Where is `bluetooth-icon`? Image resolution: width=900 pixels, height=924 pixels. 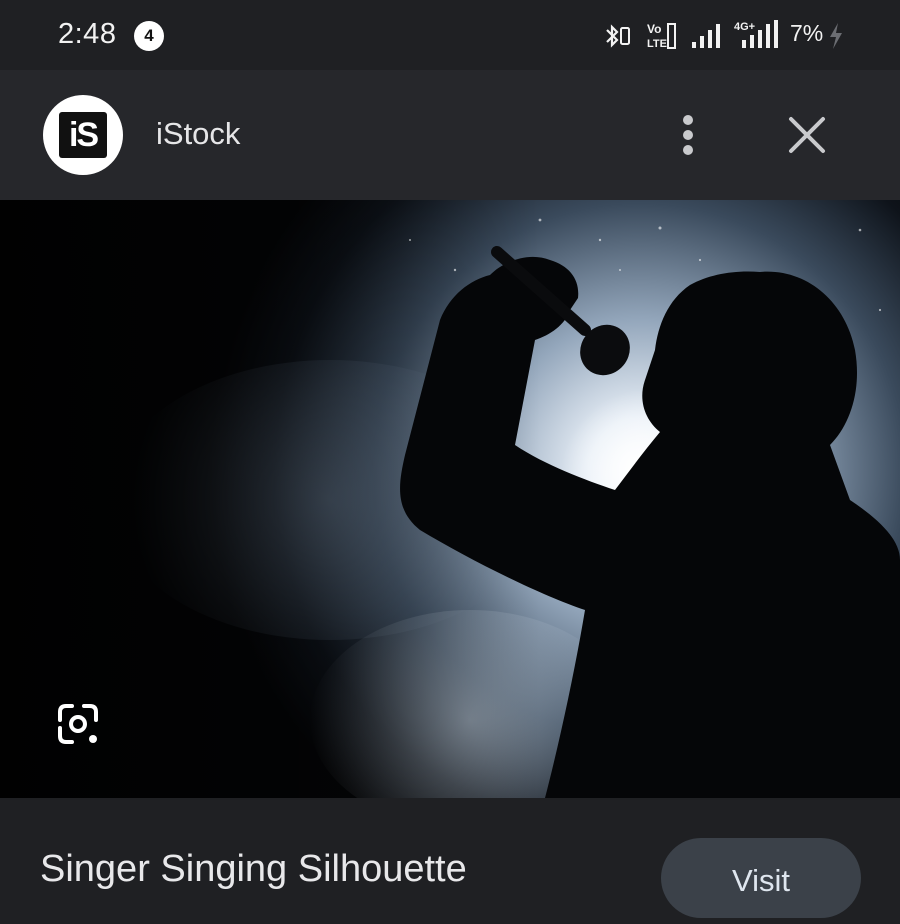 bluetooth-icon is located at coordinates (618, 36).